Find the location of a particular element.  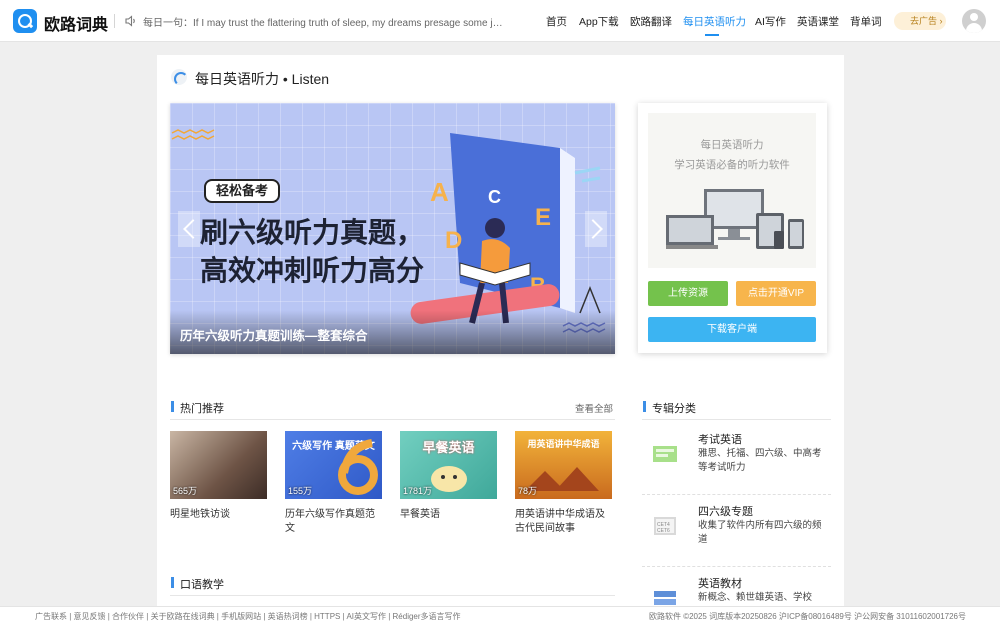

brand-name: 欧路词典 is located at coordinates (76, 23).